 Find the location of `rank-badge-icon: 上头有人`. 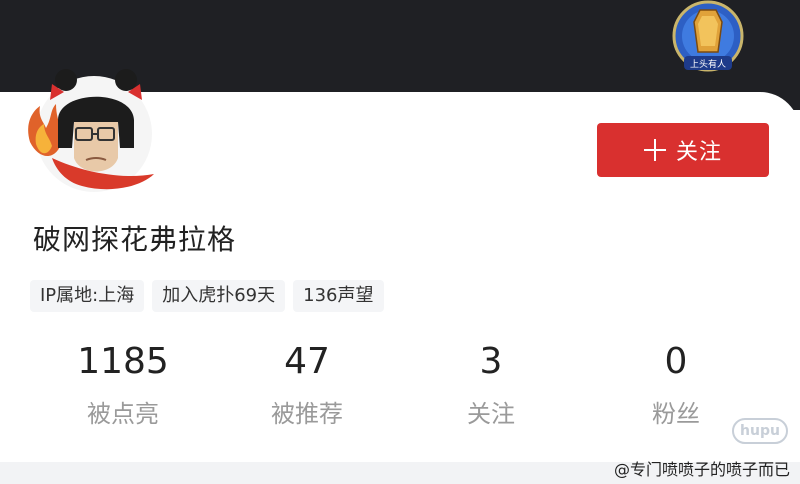

rank-badge-icon: 上头有人 is located at coordinates (708, 41).